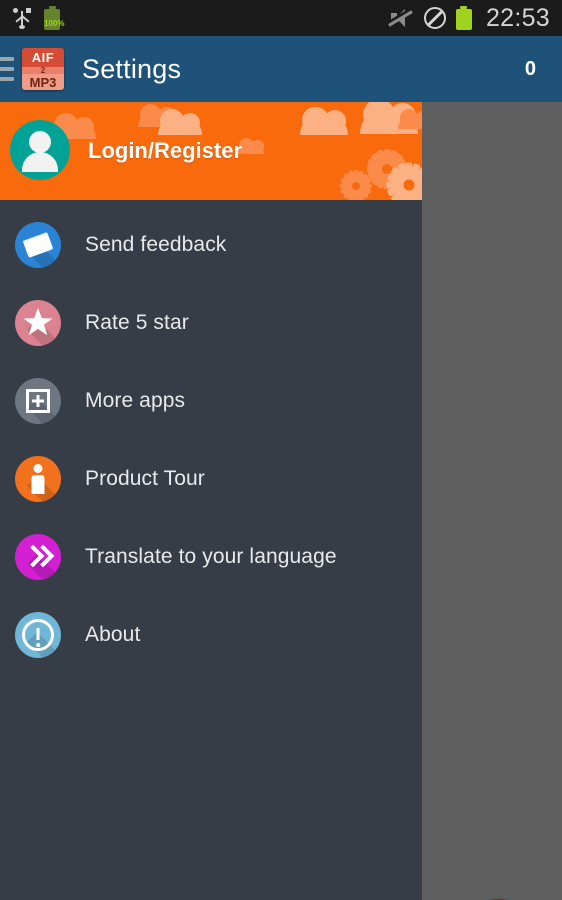 This screenshot has width=562, height=900. I want to click on drawer-header-login: Login/Register, so click(211, 151).